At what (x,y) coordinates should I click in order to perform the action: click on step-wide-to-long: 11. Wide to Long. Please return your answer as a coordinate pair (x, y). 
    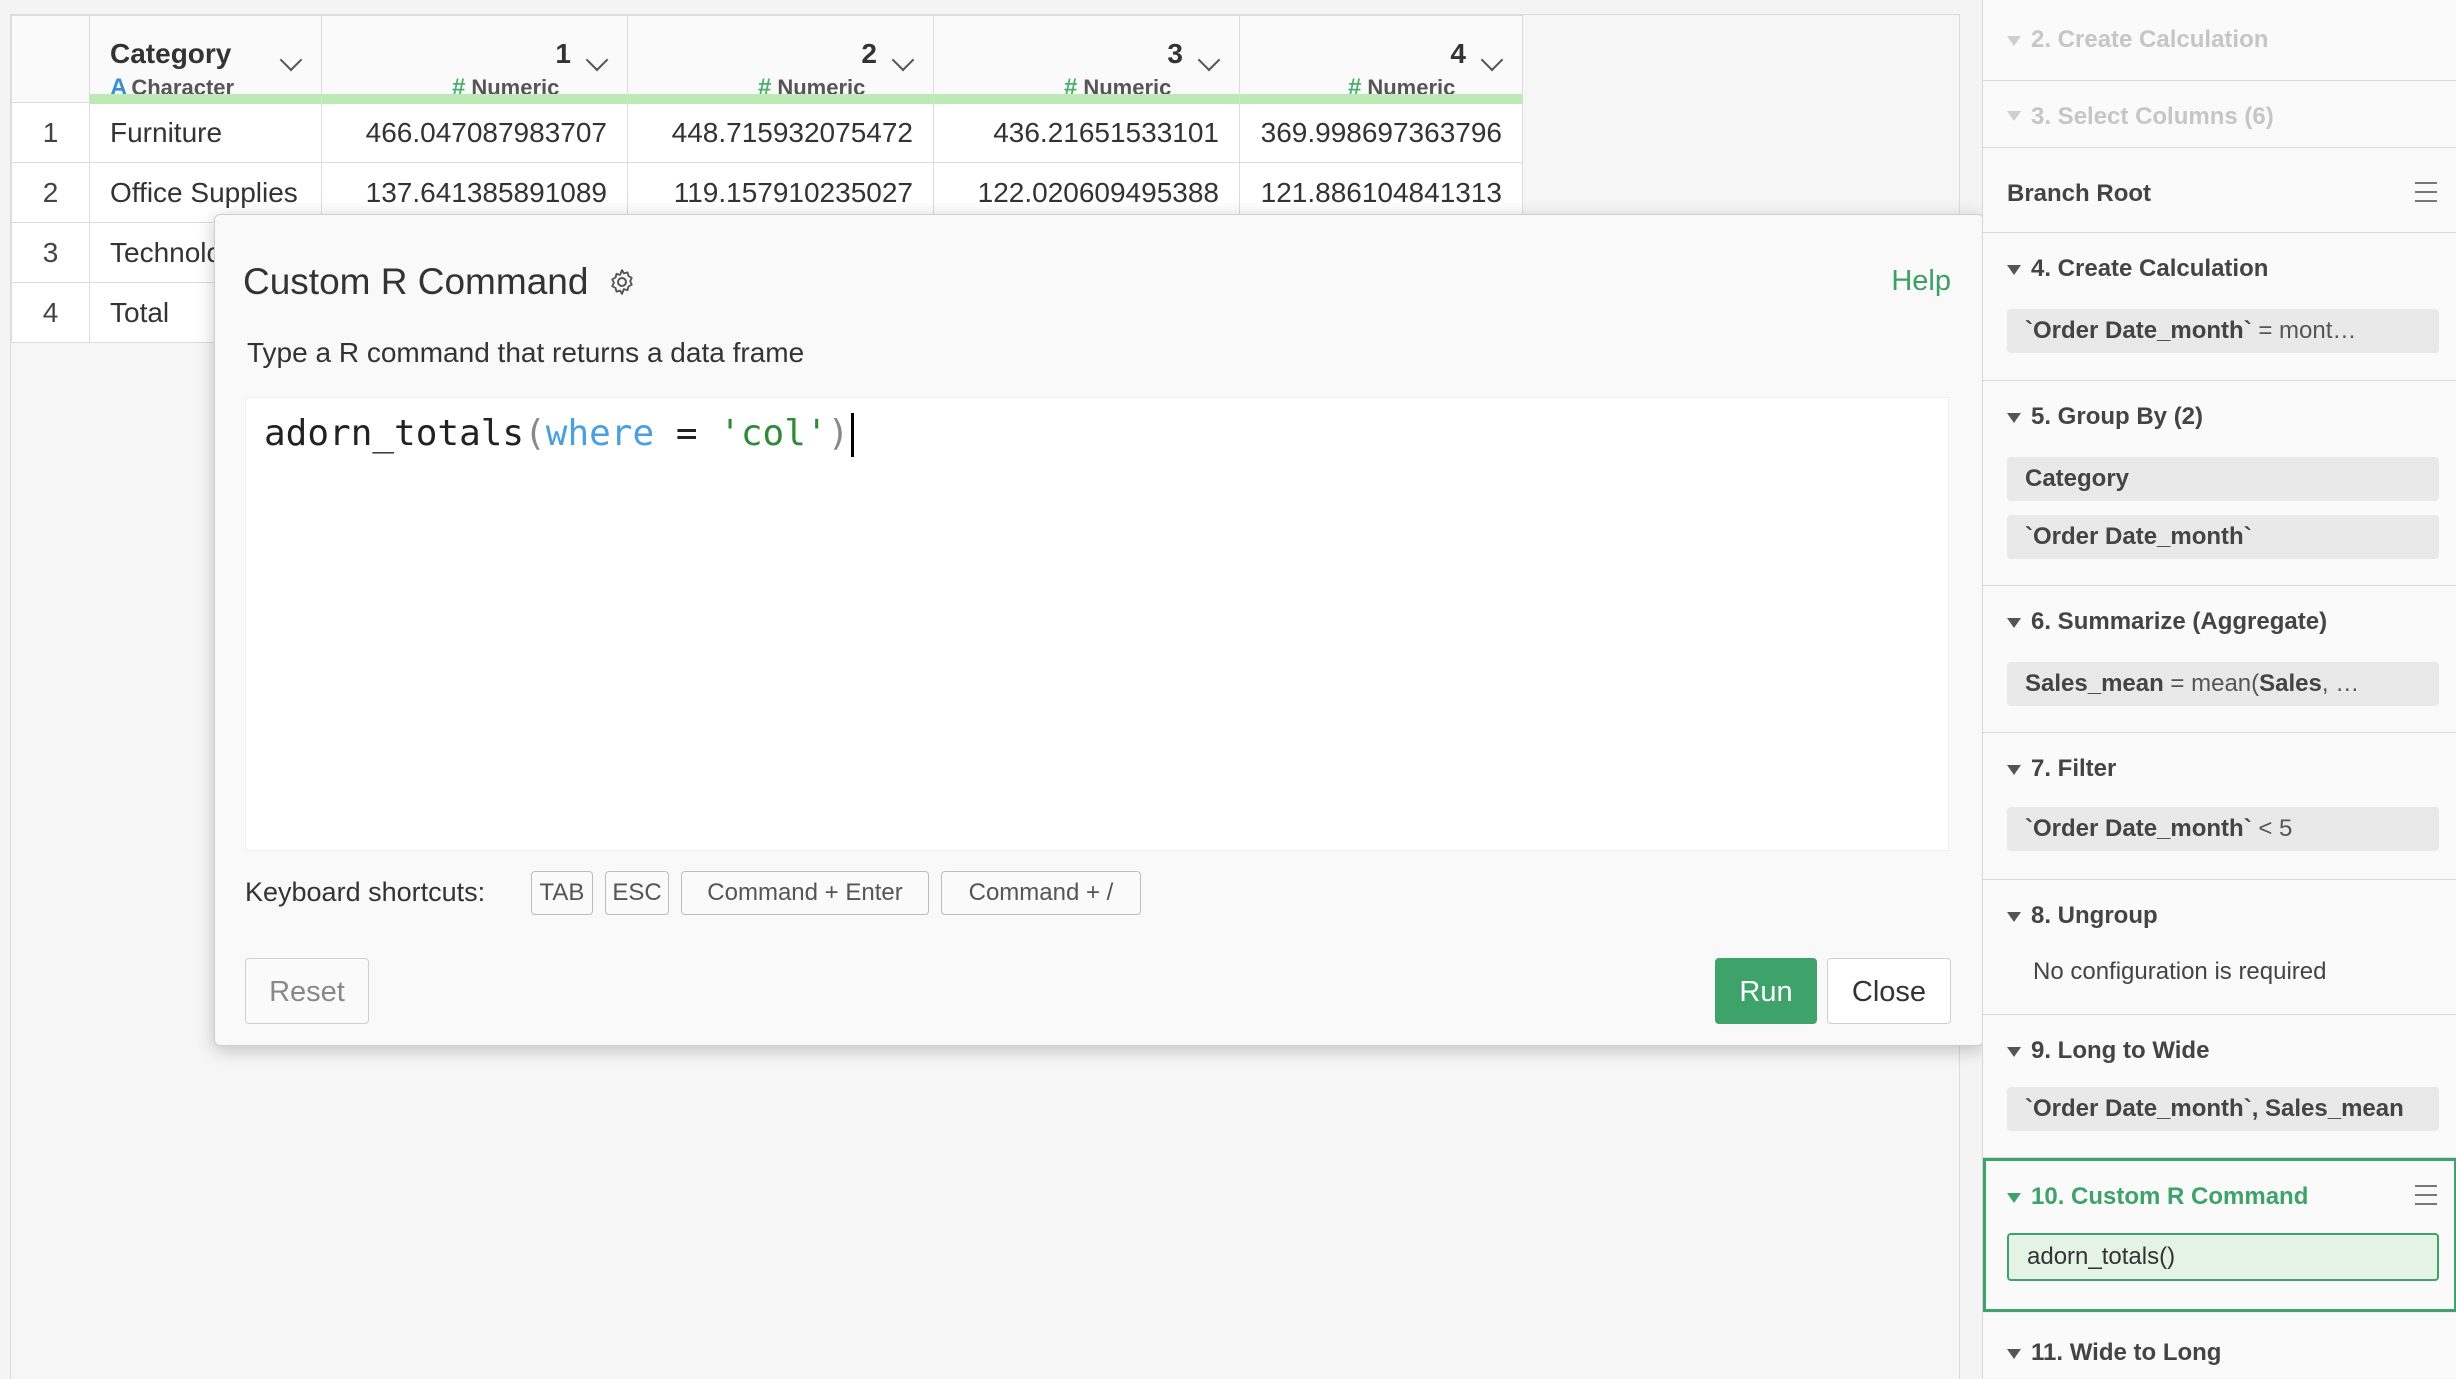
    Looking at the image, I should click on (2219, 1345).